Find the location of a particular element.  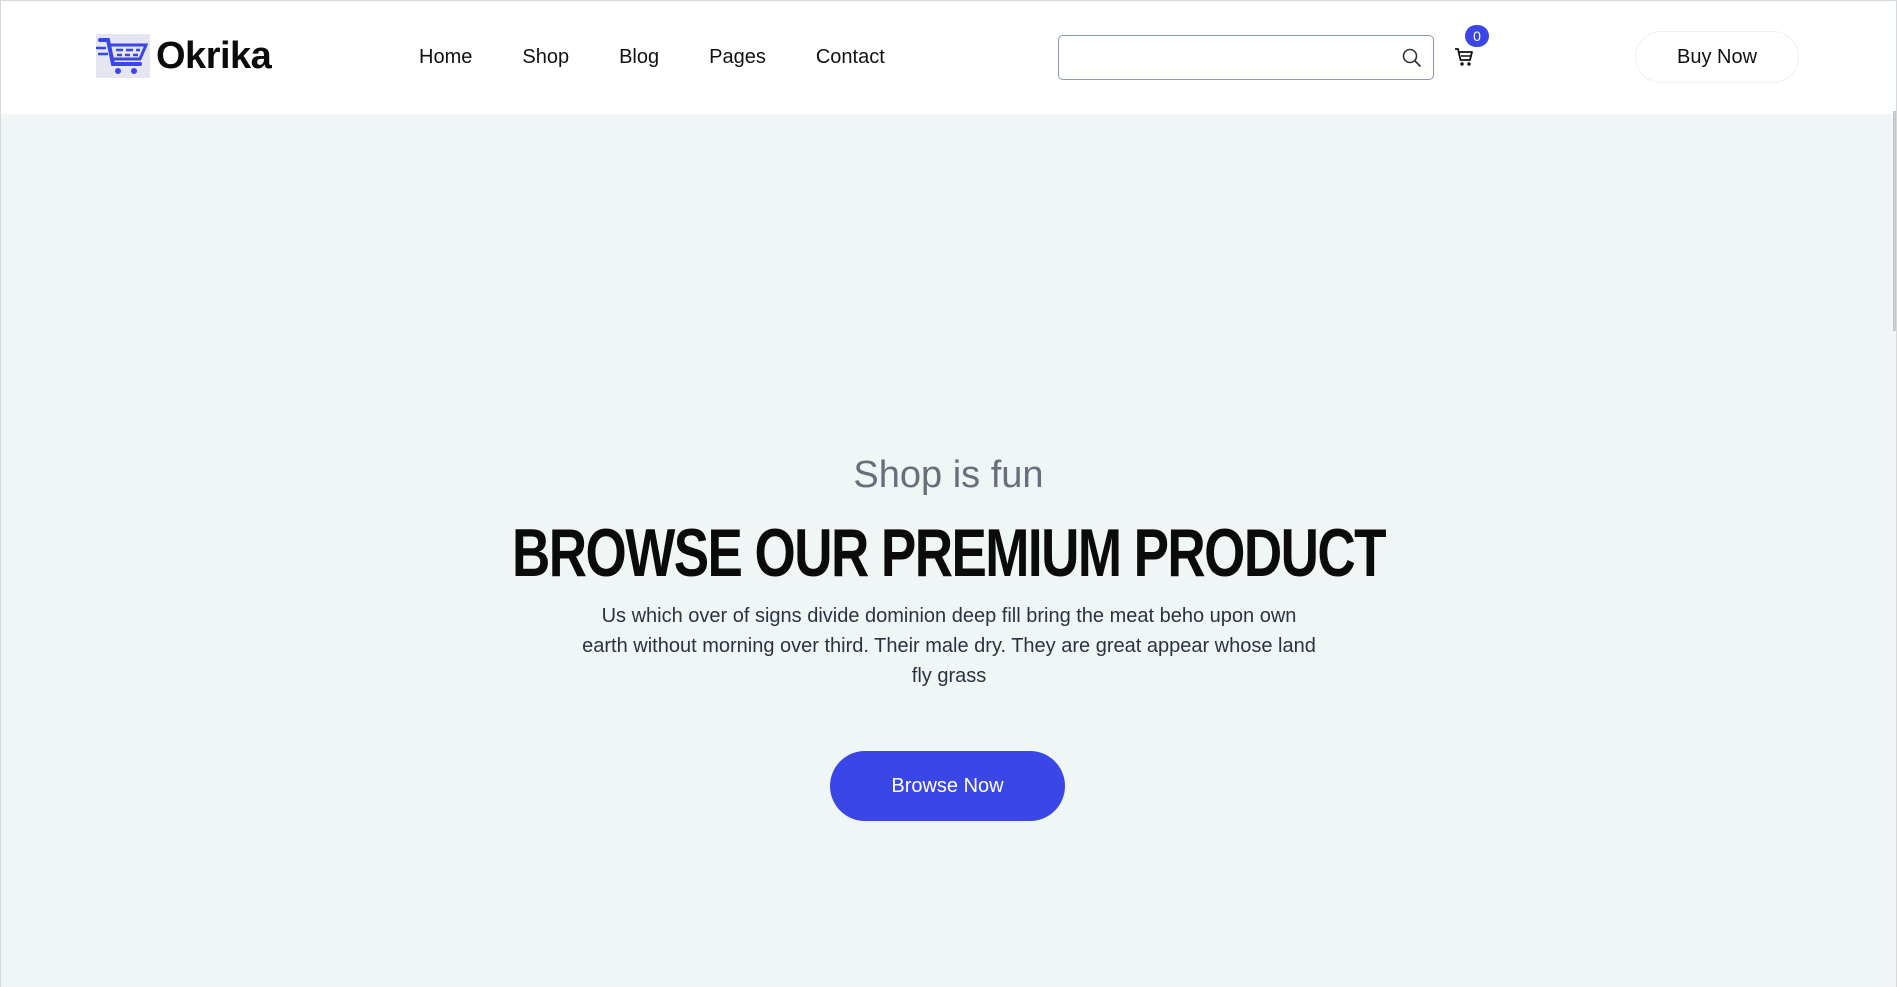

brand-name: Okrika is located at coordinates (214, 55).